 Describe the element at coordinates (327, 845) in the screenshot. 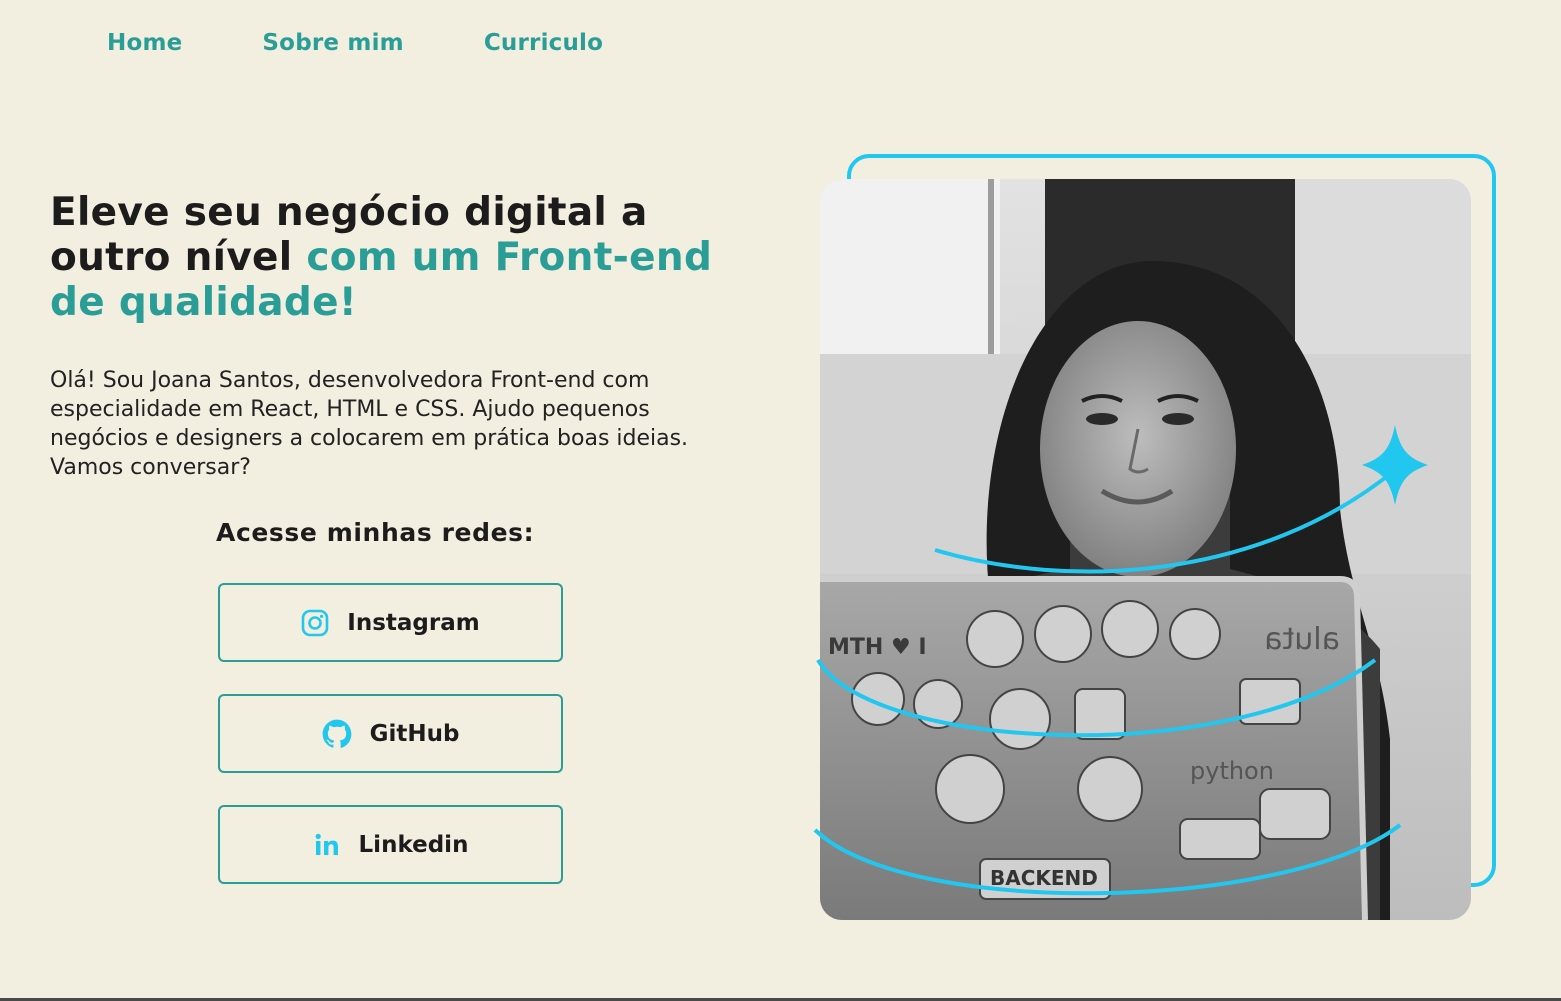

I see `linkedin-icon` at that location.